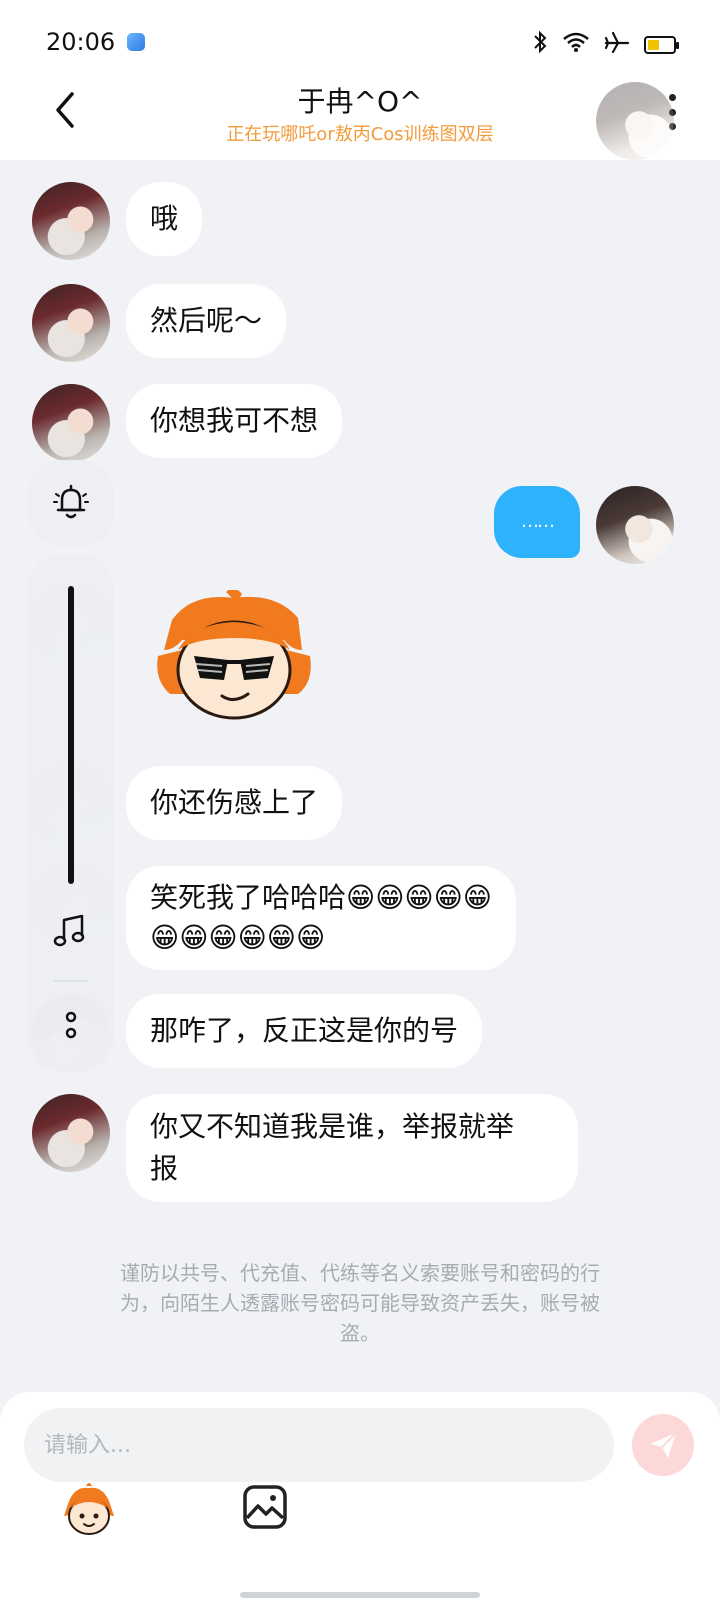 The height and width of the screenshot is (1600, 720). I want to click on volume-slider, so click(71, 735).